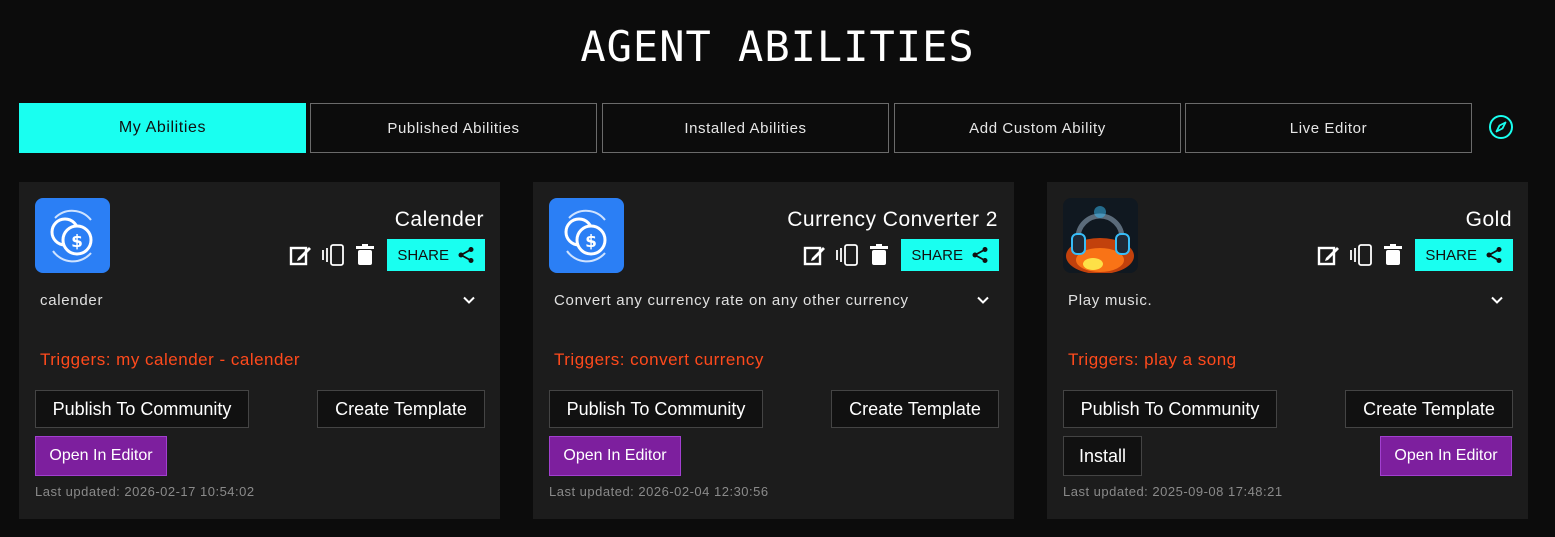  Describe the element at coordinates (1488, 219) in the screenshot. I see `card-title: Gold` at that location.